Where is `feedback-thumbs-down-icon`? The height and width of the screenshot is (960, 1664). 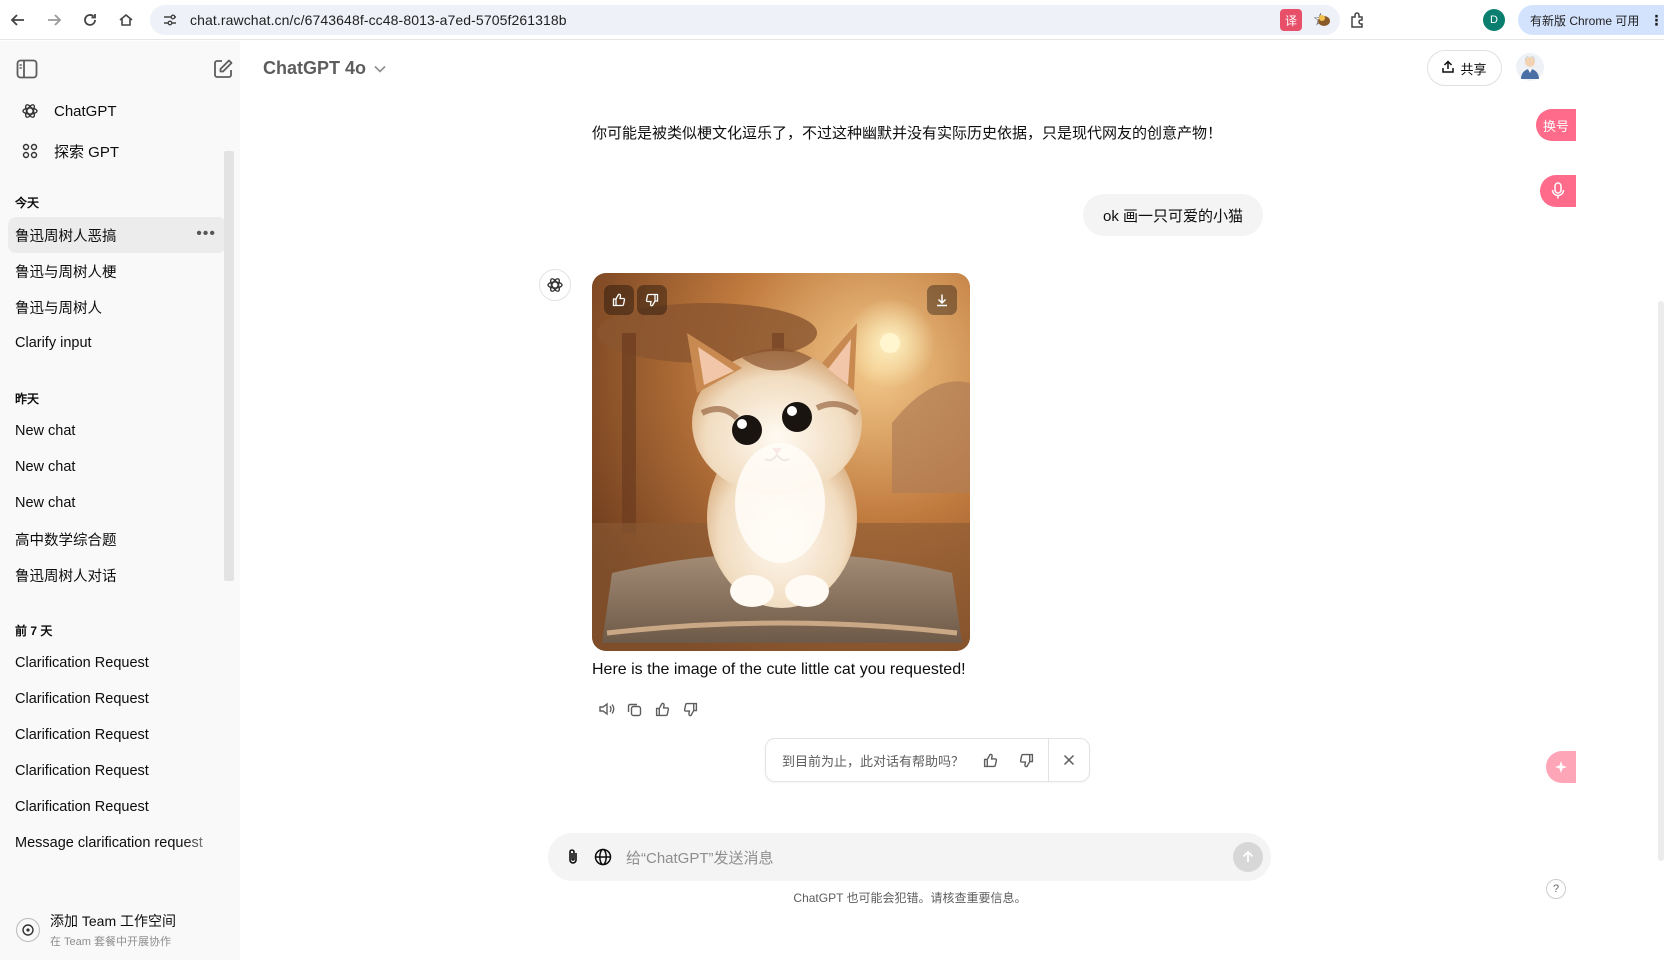
feedback-thumbs-down-icon is located at coordinates (1026, 760).